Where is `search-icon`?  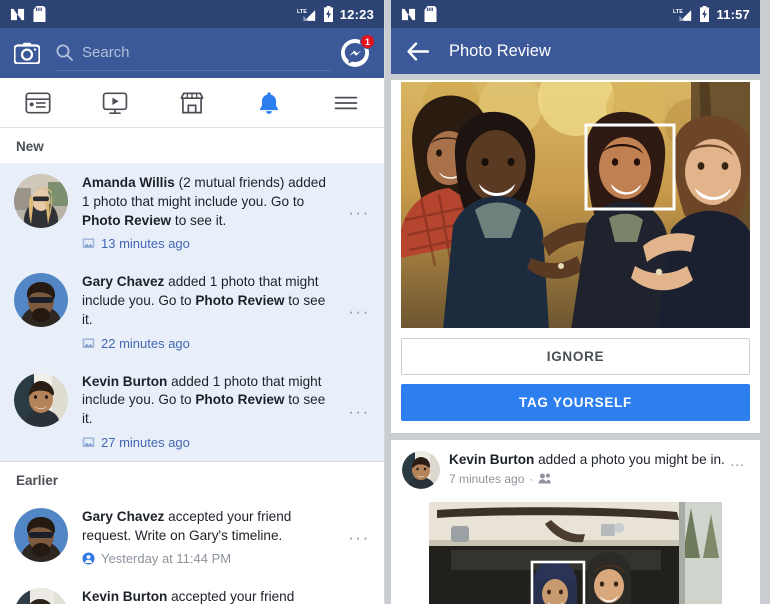 search-icon is located at coordinates (64, 52).